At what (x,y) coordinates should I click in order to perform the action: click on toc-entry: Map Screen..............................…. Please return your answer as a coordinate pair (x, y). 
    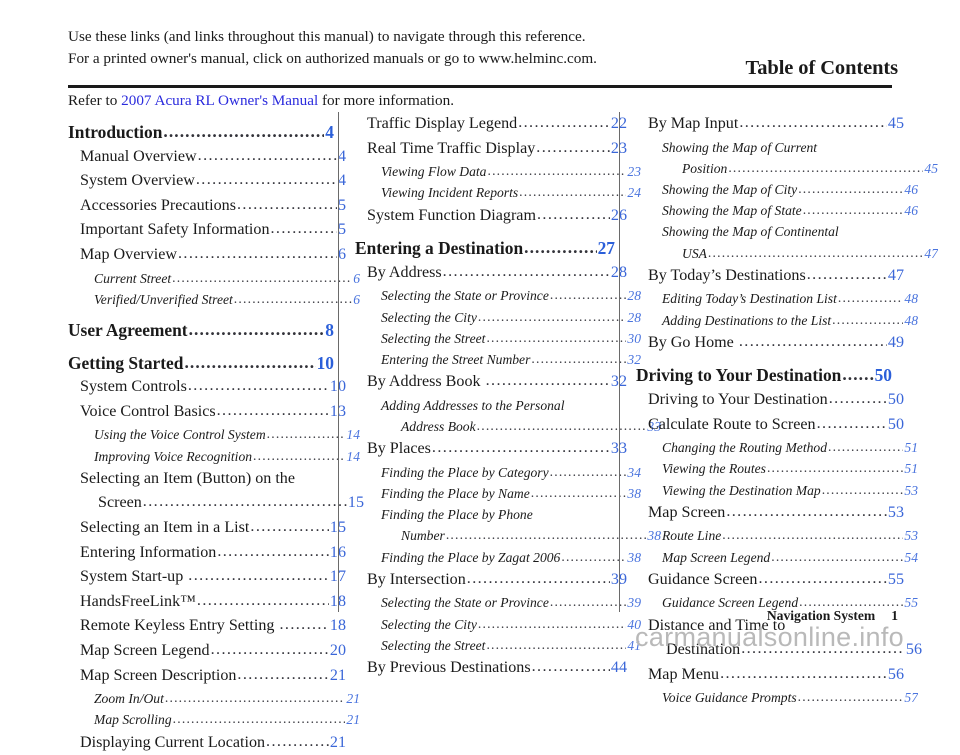
    Looking at the image, I should click on (770, 513).